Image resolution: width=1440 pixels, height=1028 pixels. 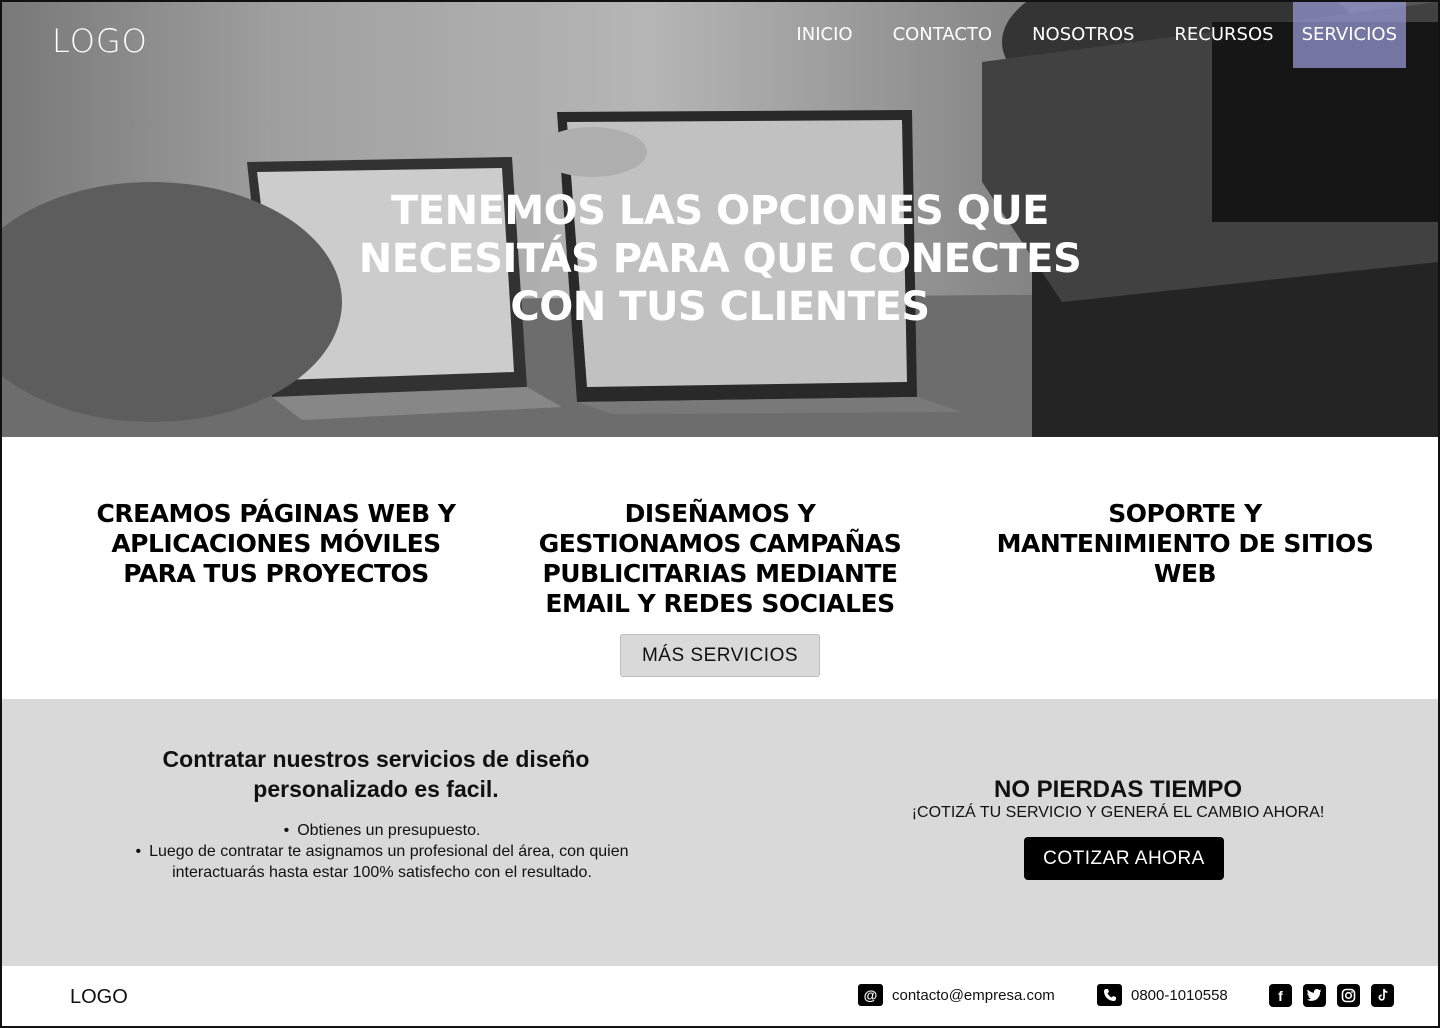 What do you see at coordinates (1185, 543) in the screenshot?
I see `service-support: SOPORTE Y MANTENIMIENTO DE SITIOS WEB` at bounding box center [1185, 543].